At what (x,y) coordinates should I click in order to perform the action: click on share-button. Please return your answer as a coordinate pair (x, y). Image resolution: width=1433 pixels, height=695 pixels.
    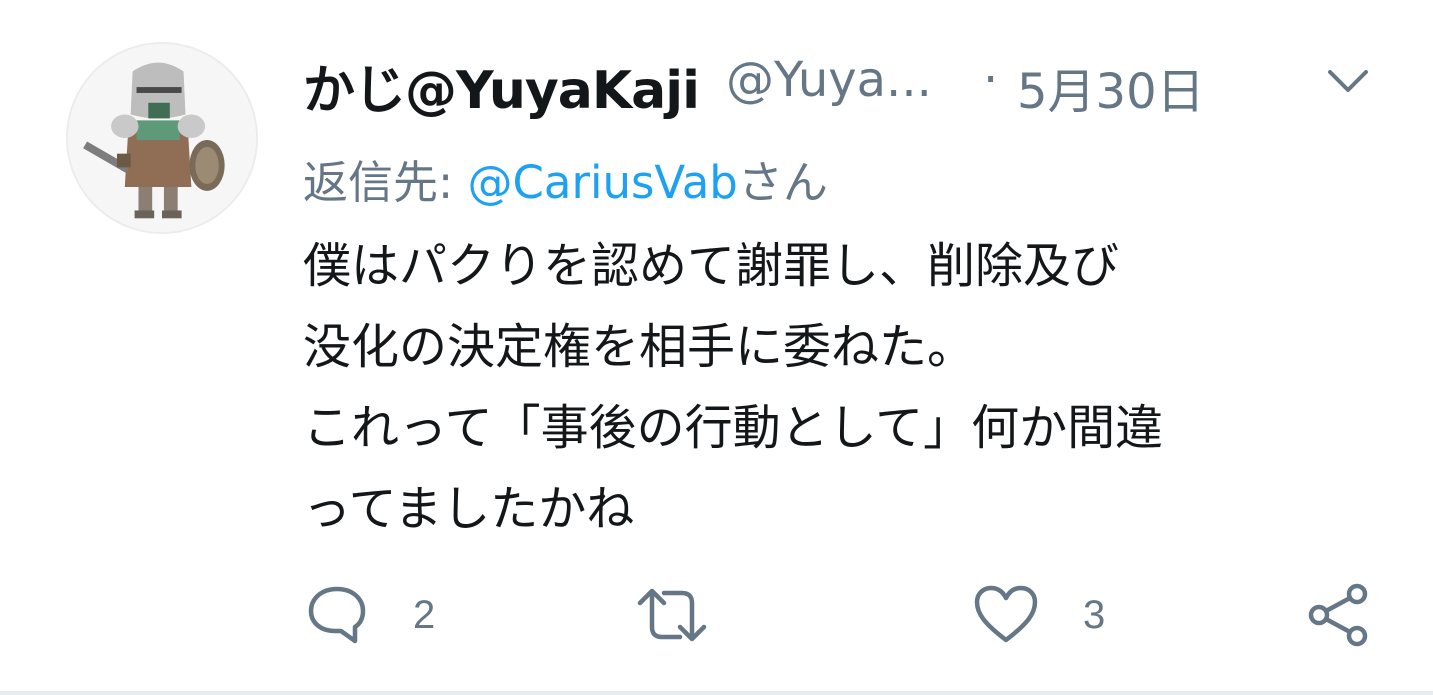
    Looking at the image, I should click on (1338, 615).